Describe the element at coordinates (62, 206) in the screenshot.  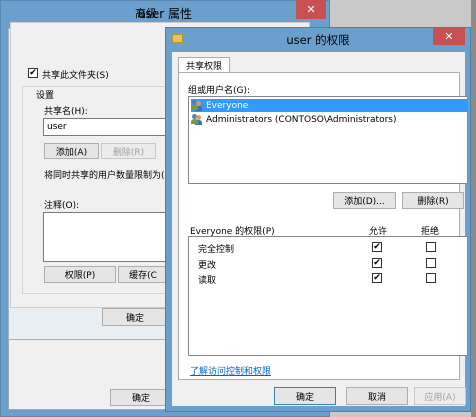
I see `comment-label: 注释(O):` at that location.